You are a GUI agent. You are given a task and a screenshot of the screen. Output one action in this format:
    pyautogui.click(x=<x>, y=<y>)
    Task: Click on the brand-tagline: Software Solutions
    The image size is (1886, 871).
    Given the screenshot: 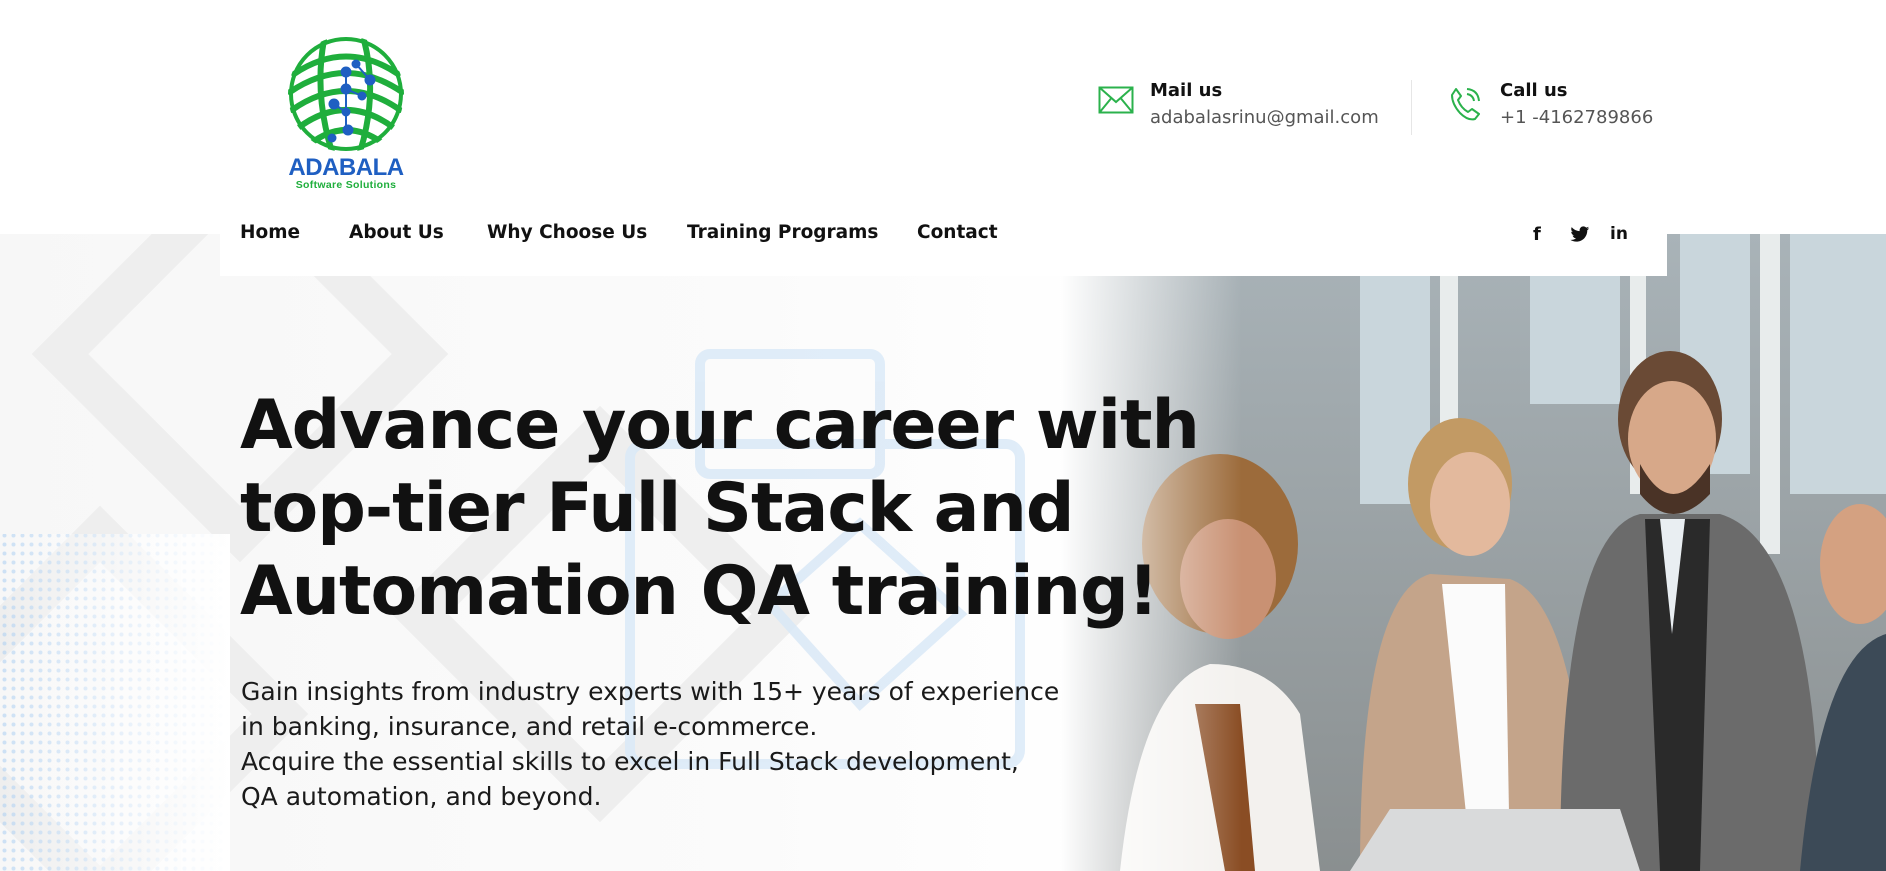 What is the action you would take?
    pyautogui.click(x=346, y=185)
    